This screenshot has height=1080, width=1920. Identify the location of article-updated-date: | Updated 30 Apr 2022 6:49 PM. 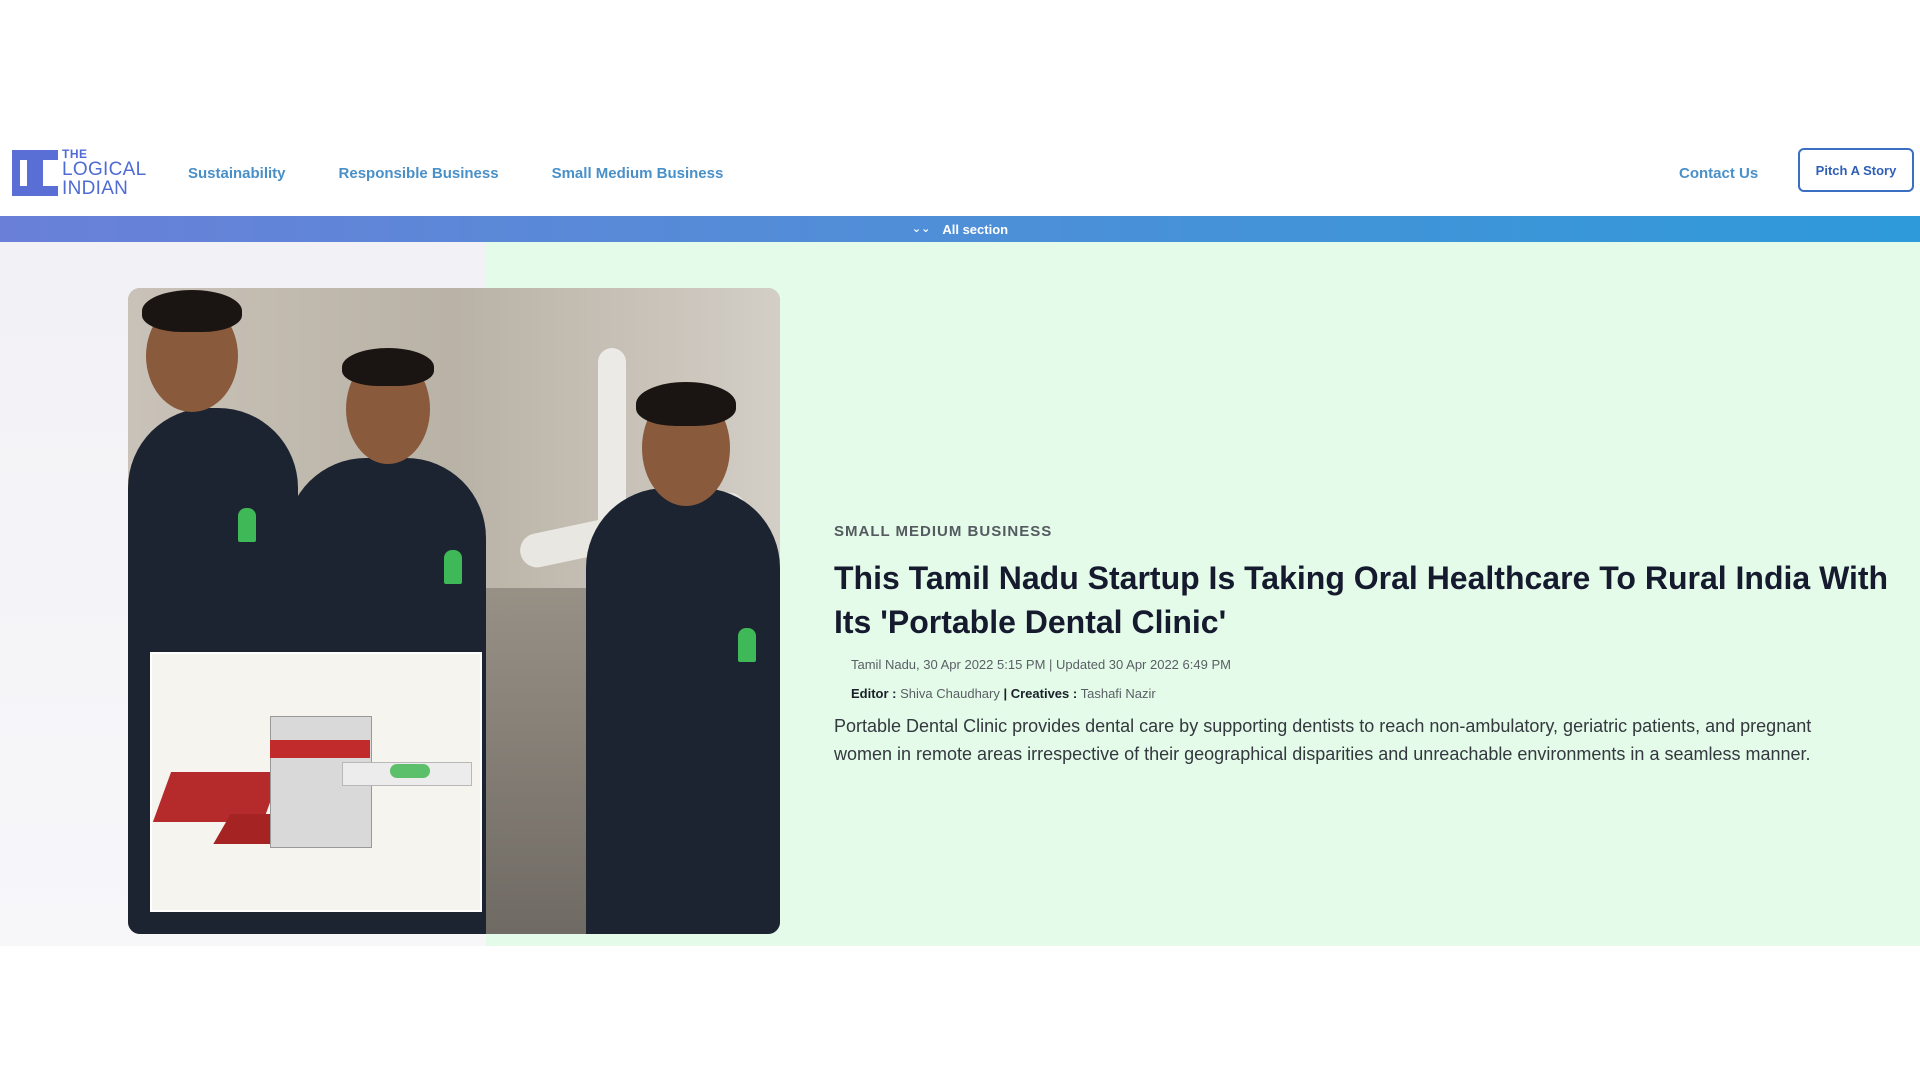
(1140, 664).